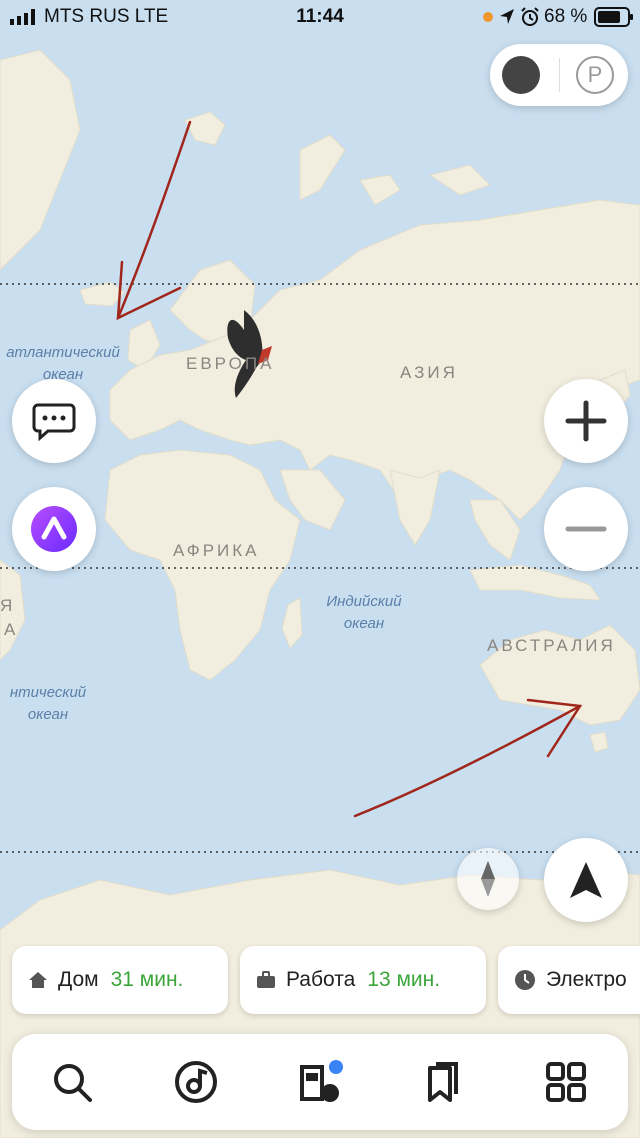 The width and height of the screenshot is (640, 1138). I want to click on zoom-out-button, so click(586, 529).